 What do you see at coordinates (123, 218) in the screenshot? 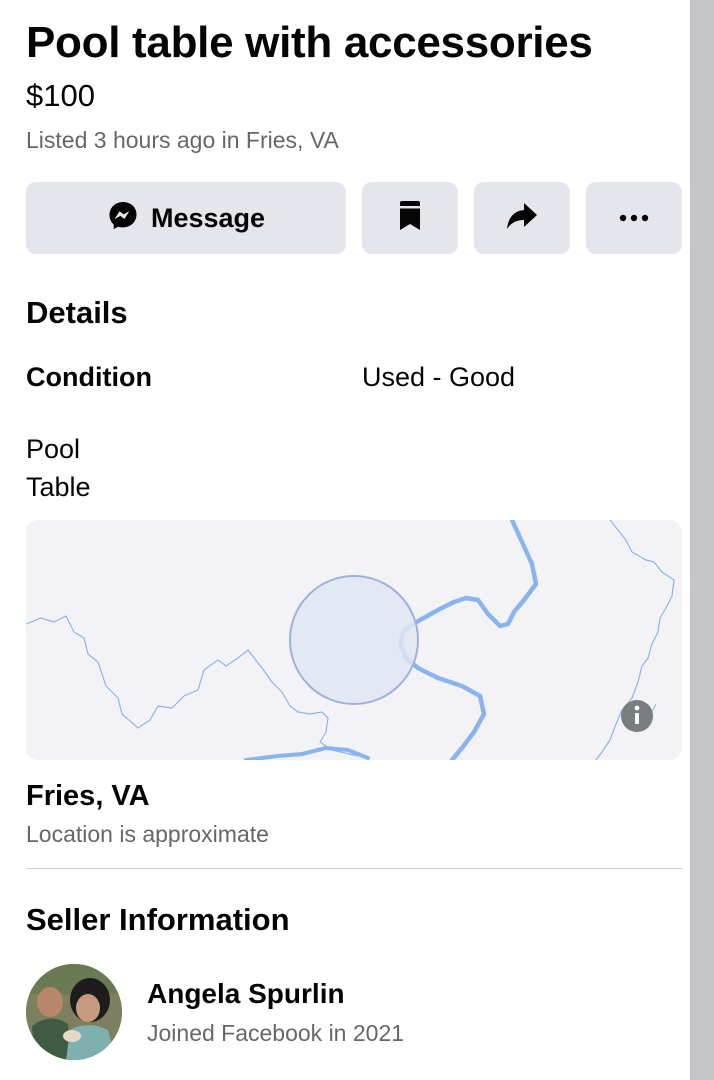
I see `messenger-icon` at bounding box center [123, 218].